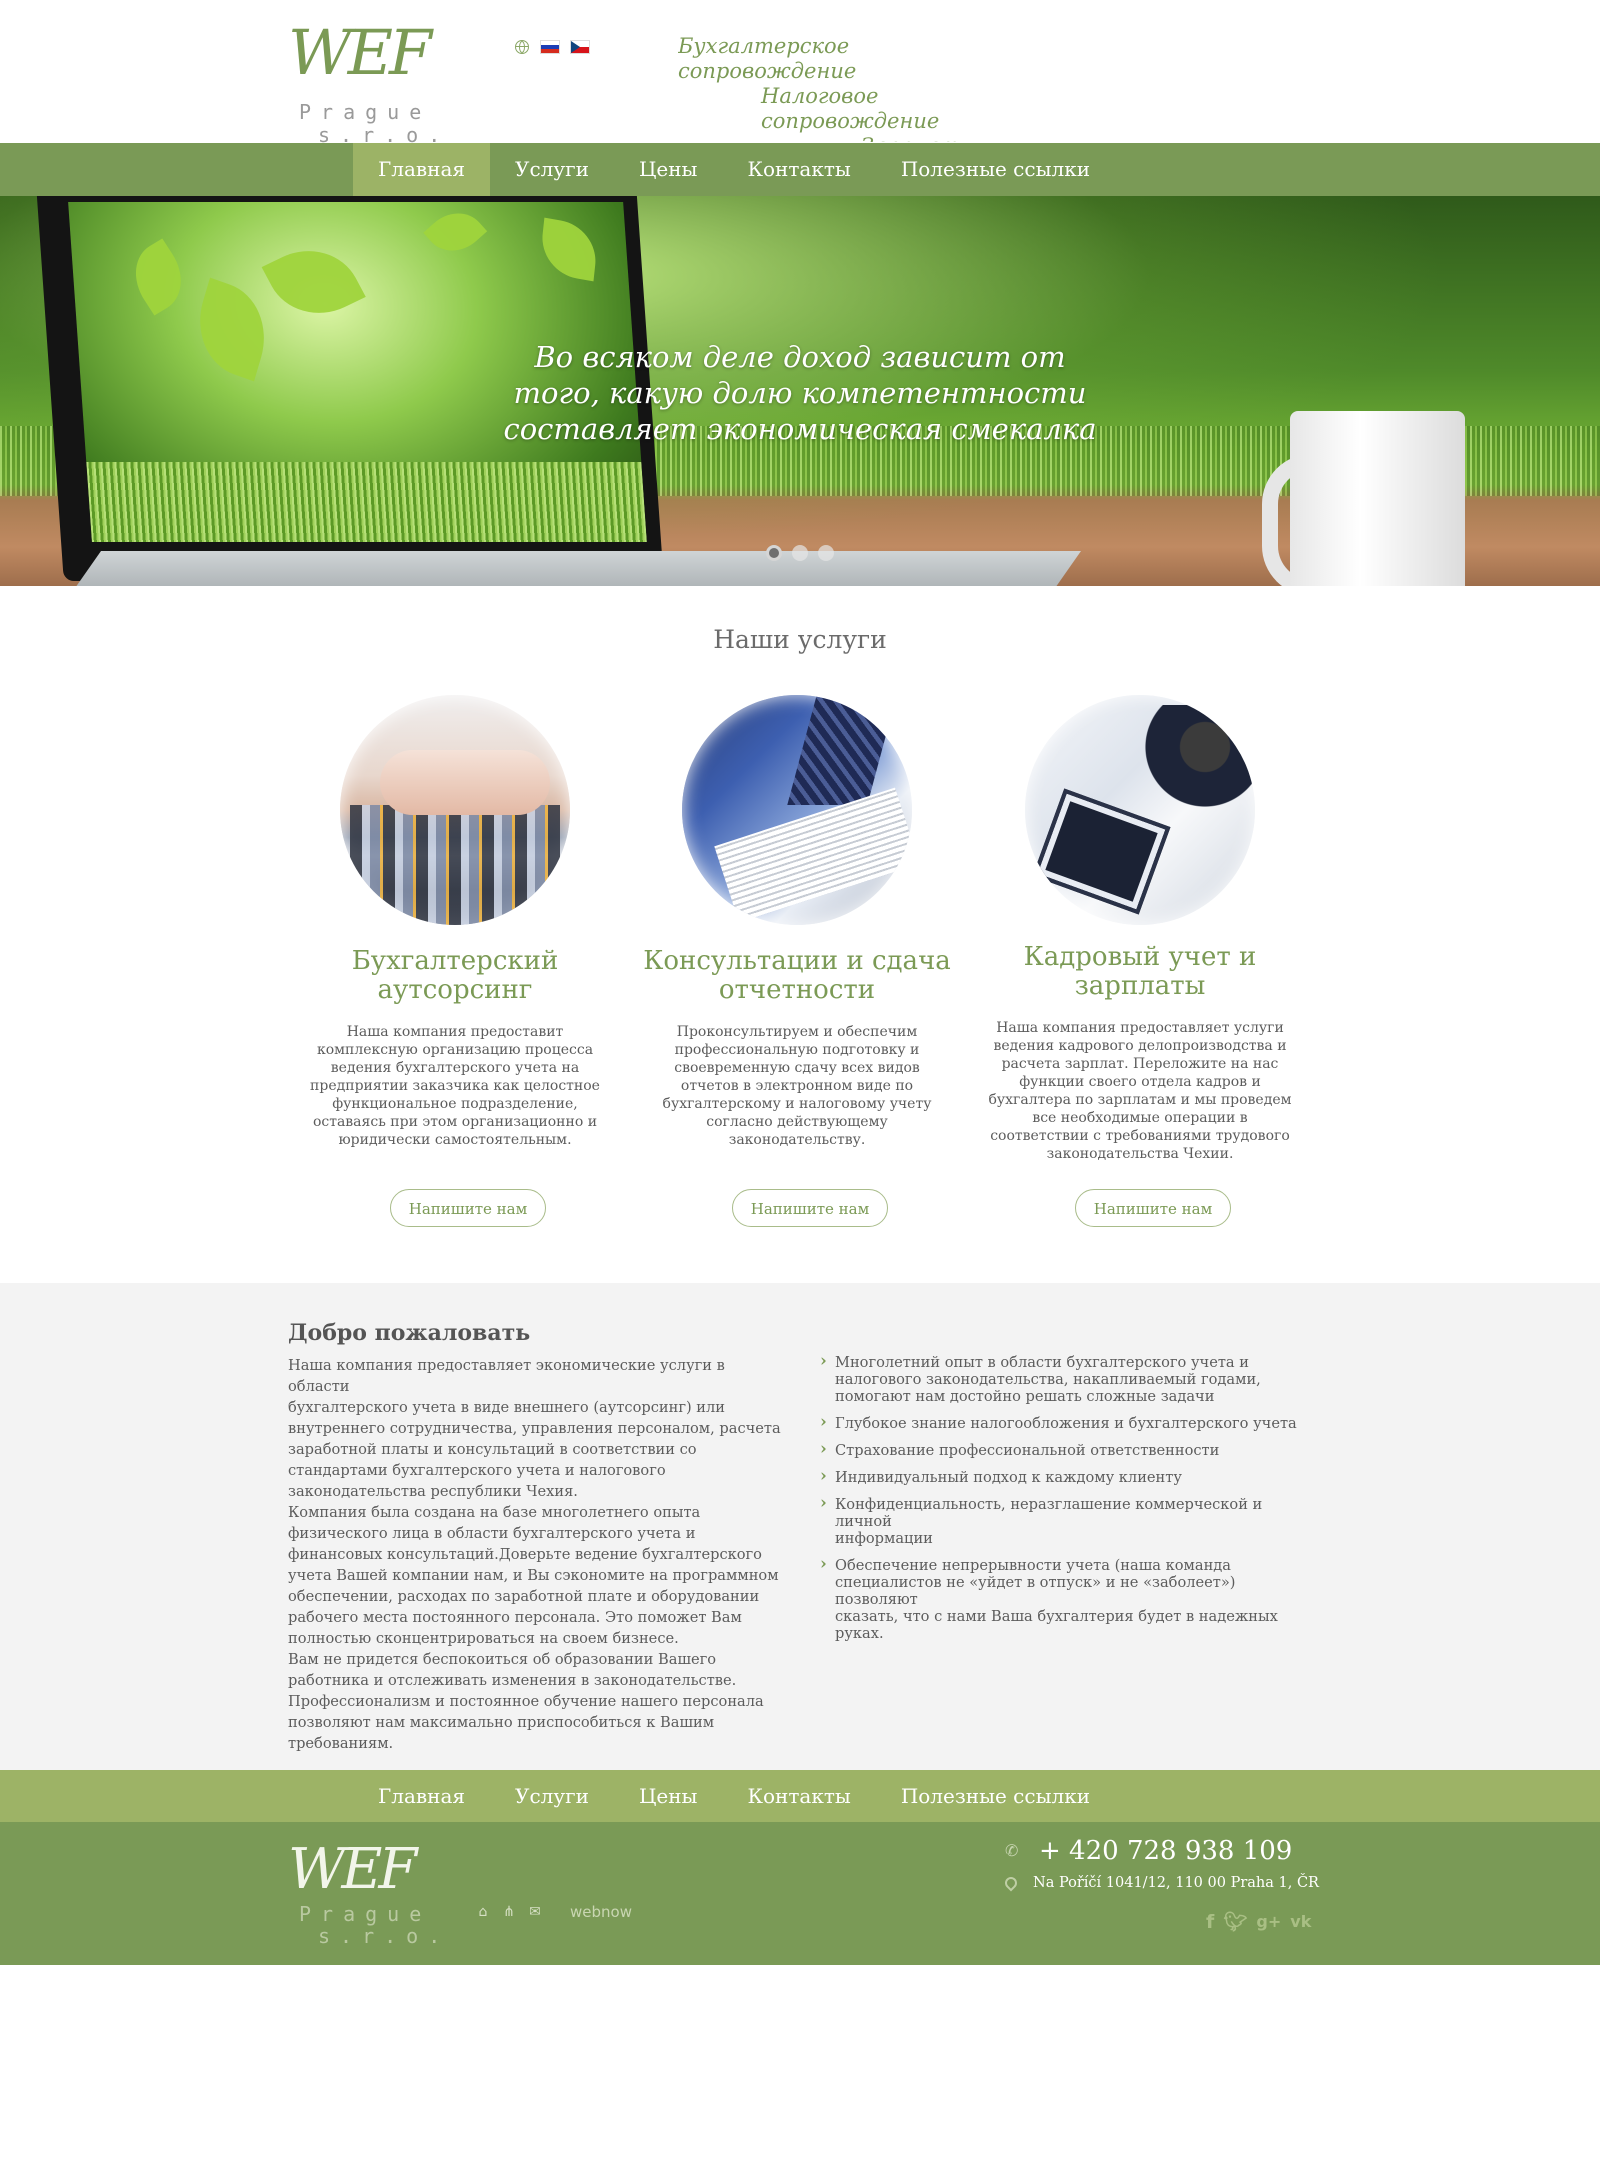 This screenshot has width=1600, height=2160. What do you see at coordinates (1140, 1064) in the screenshot?
I see `desc-line: расчета зарплат. Переложите на нас` at bounding box center [1140, 1064].